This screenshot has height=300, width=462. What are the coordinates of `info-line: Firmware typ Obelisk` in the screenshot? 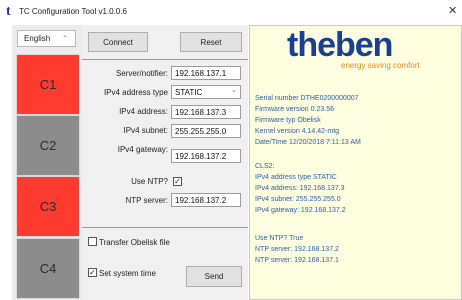 It's located at (288, 120).